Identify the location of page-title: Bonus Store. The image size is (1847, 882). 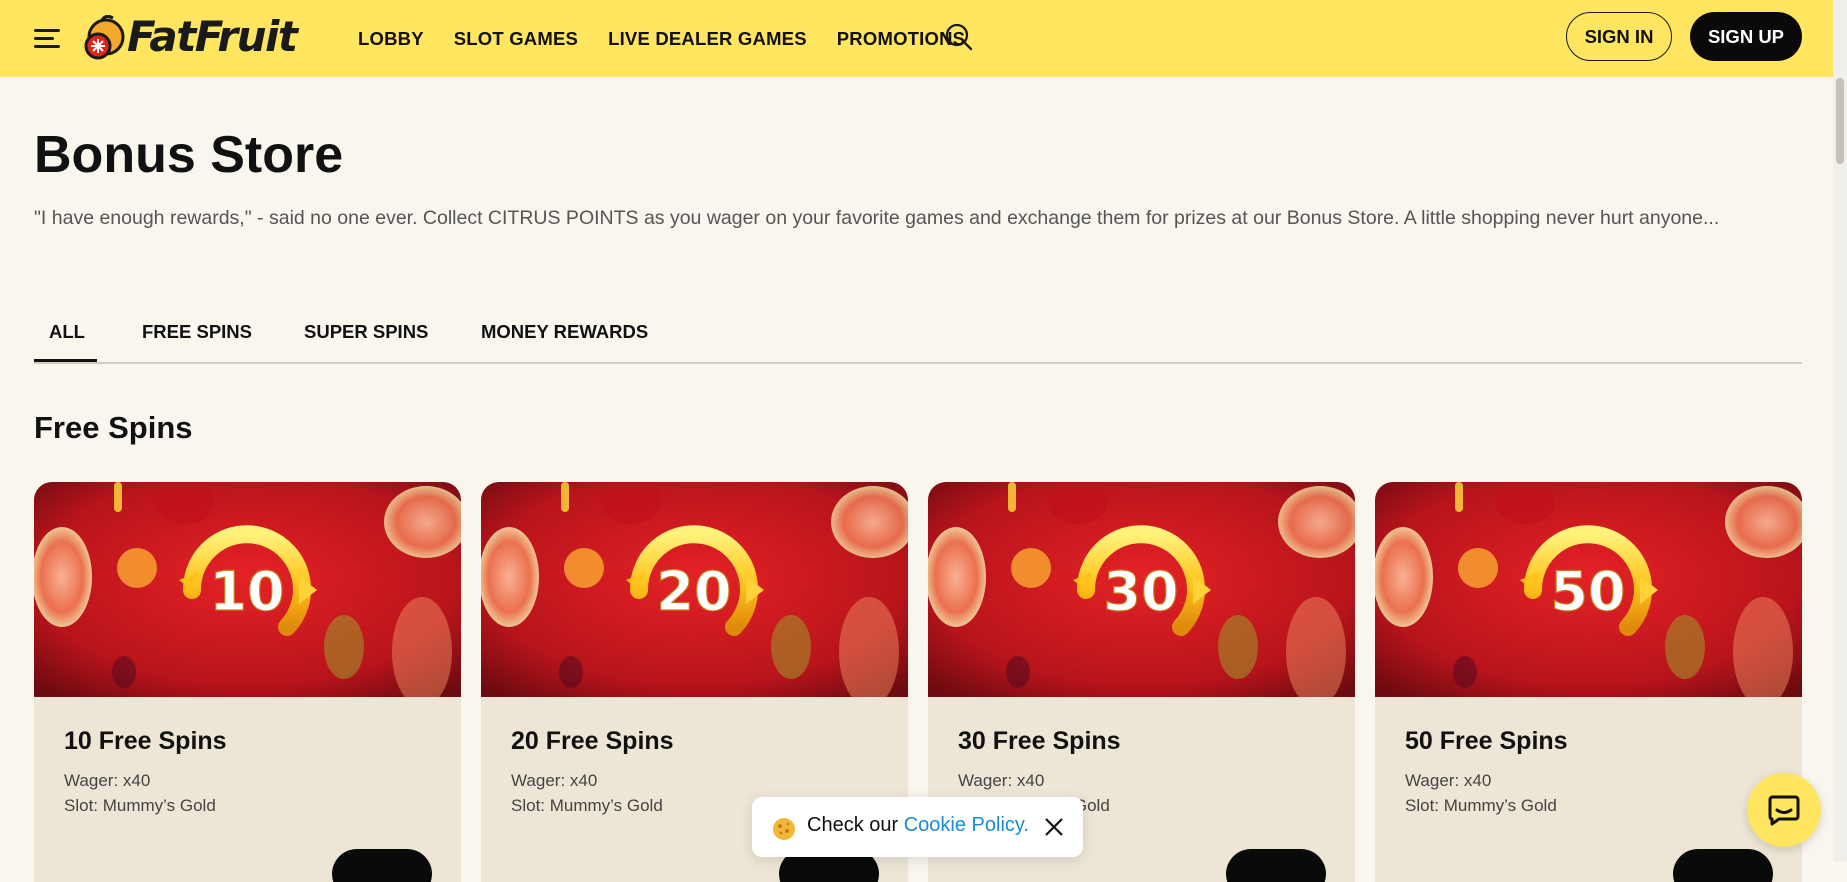
(189, 155).